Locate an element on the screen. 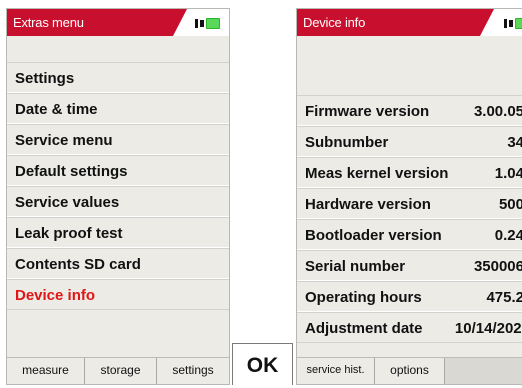  info-label: Bootloader version is located at coordinates (373, 235).